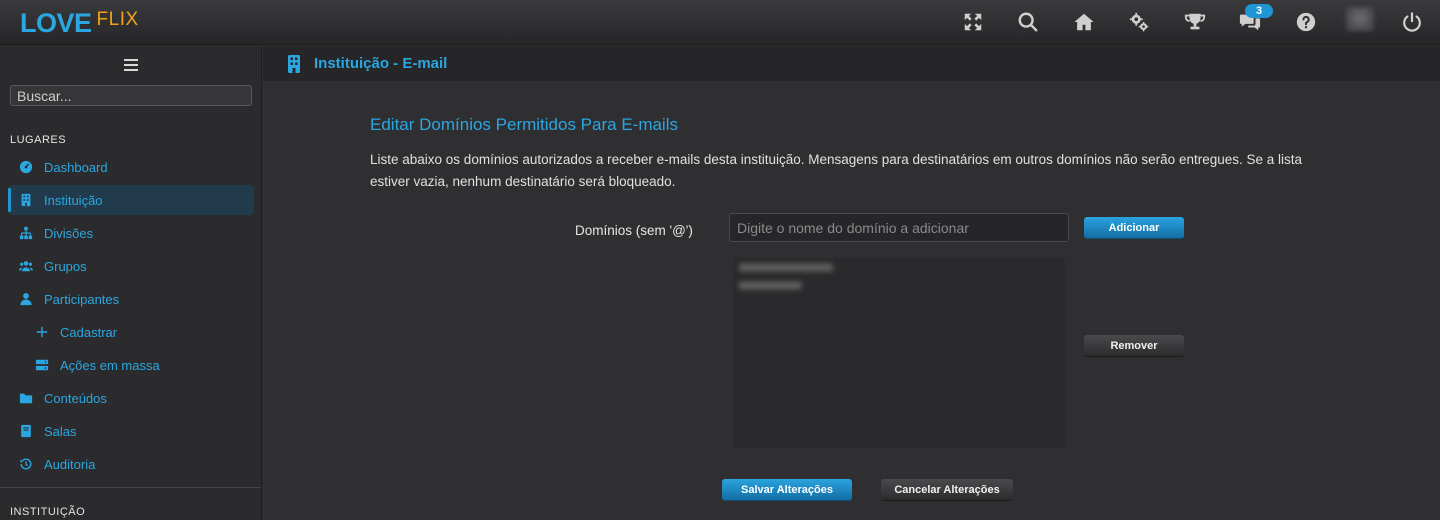  I want to click on sidebar-item-participantes: Participantes, so click(131, 299).